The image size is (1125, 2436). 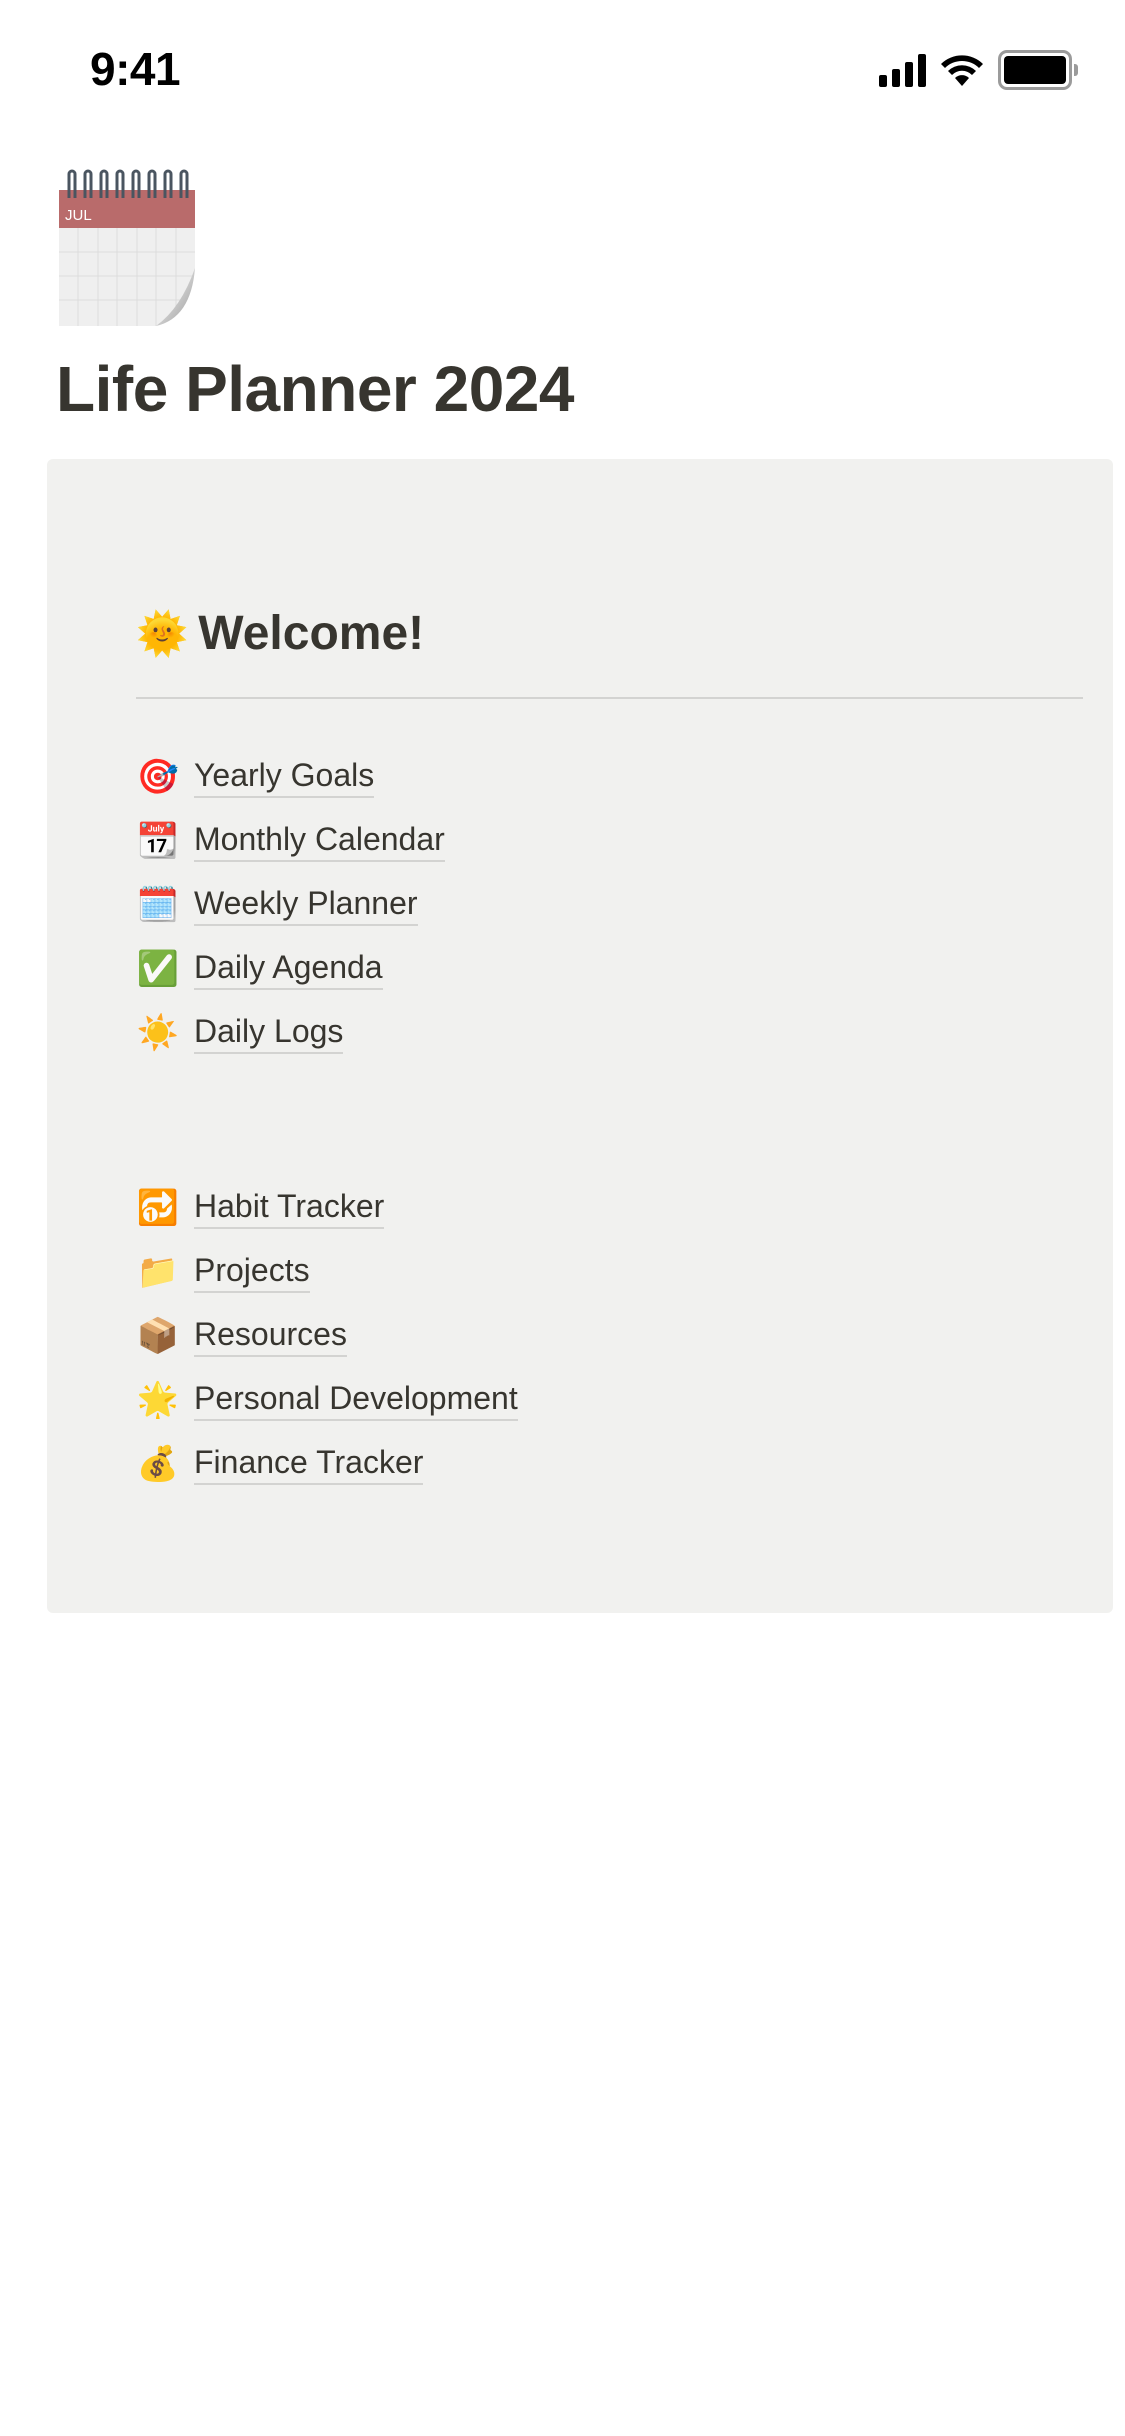 What do you see at coordinates (252, 1272) in the screenshot?
I see `link-label: Projects` at bounding box center [252, 1272].